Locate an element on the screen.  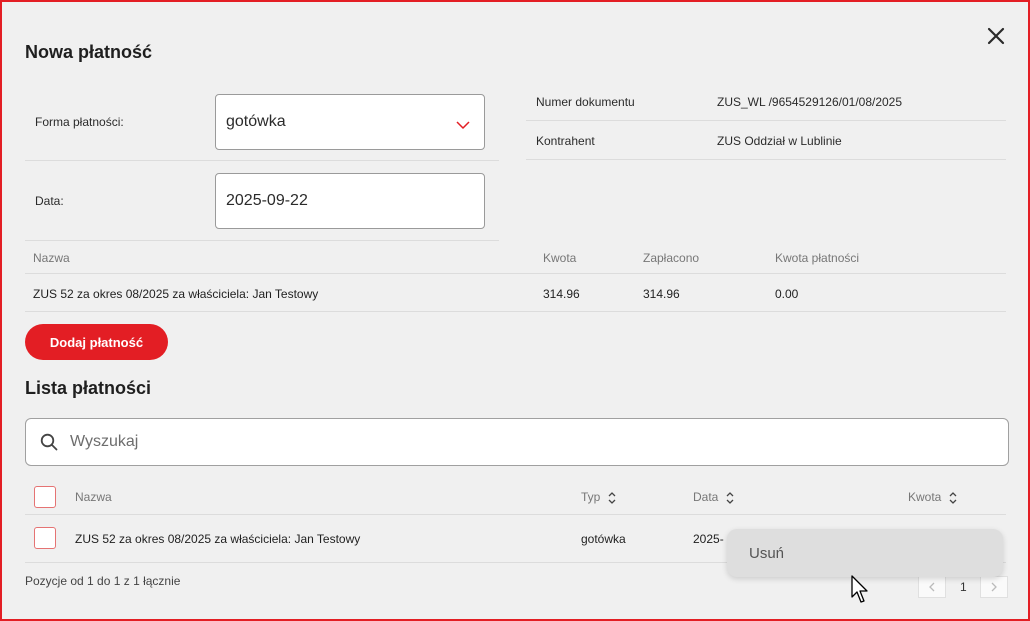
payment-form-select: gotówka is located at coordinates (350, 122).